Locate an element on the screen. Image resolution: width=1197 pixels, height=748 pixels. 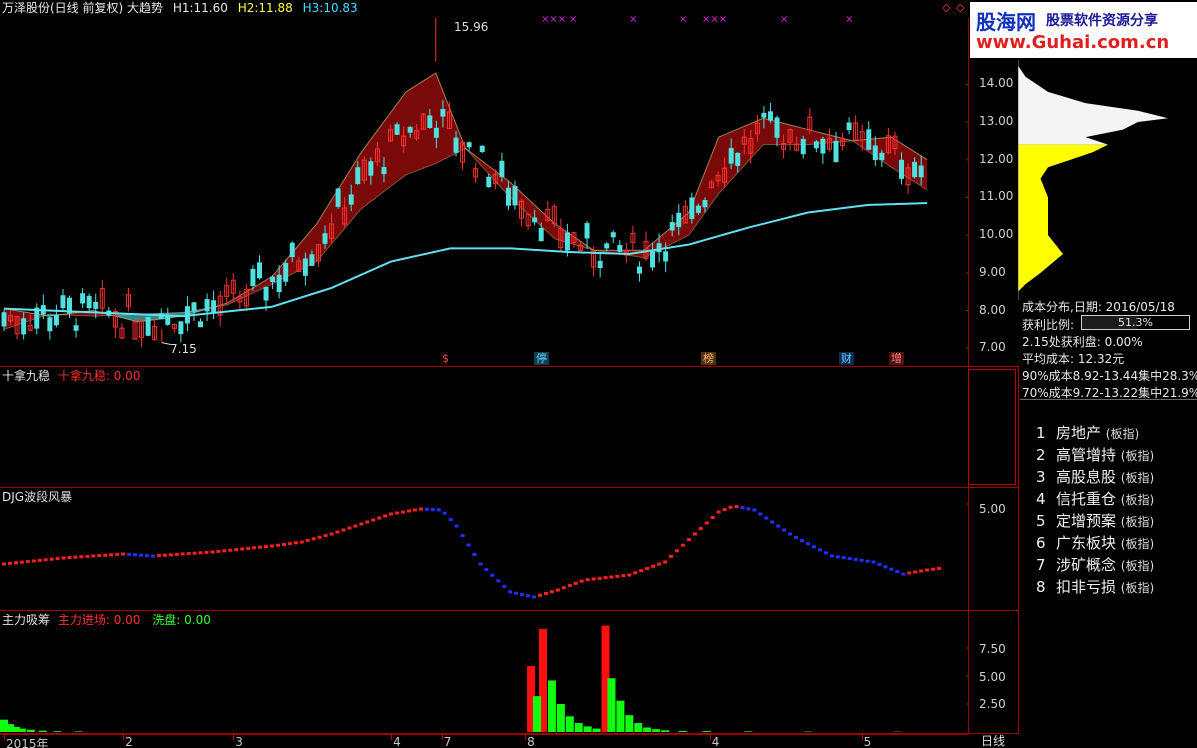
event-label-3: 榜 is located at coordinates (708, 358).